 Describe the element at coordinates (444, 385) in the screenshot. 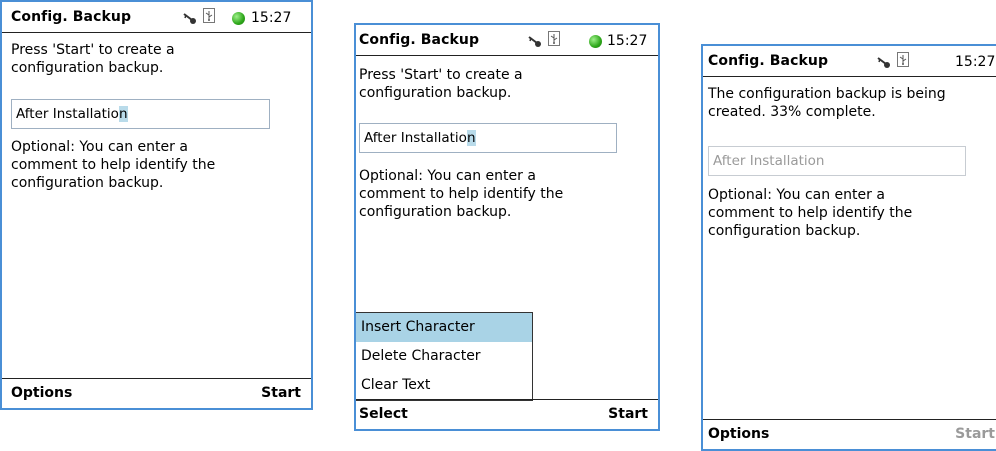

I see `menu-item-clear-text: Clear Text` at that location.